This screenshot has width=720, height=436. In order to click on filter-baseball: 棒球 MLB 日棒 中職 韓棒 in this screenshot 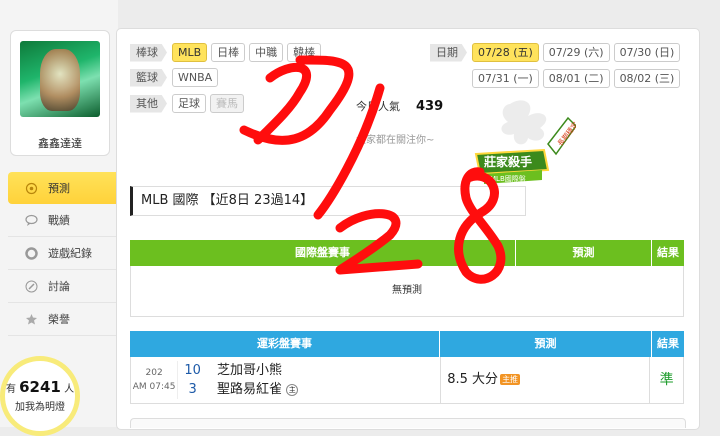, I will do `click(227, 52)`.